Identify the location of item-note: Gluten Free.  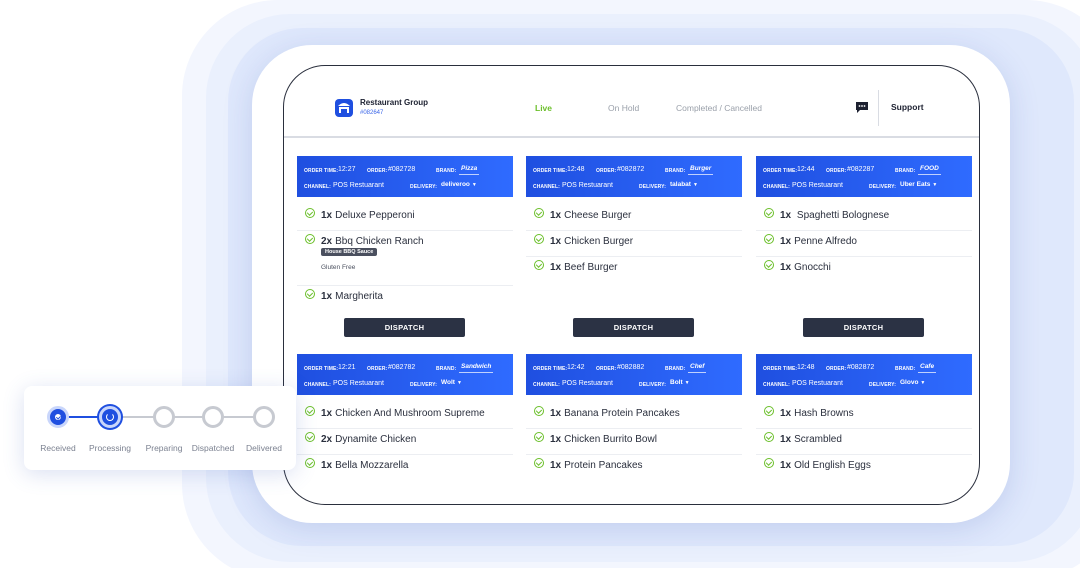
(338, 267).